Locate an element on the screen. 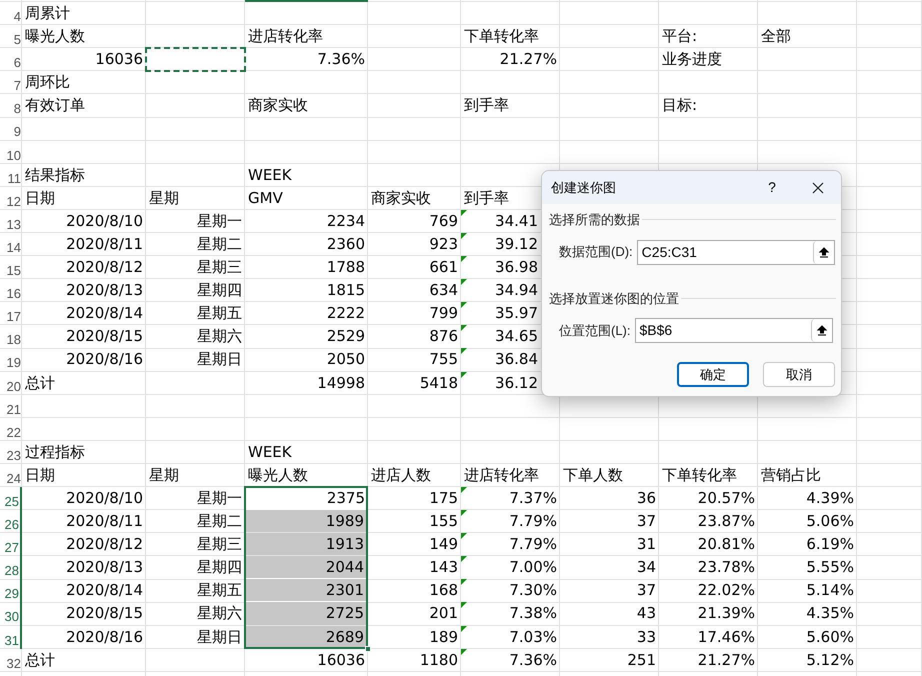 Image resolution: width=922 pixels, height=676 pixels. table-cell-text: 2020/8/12 is located at coordinates (104, 267).